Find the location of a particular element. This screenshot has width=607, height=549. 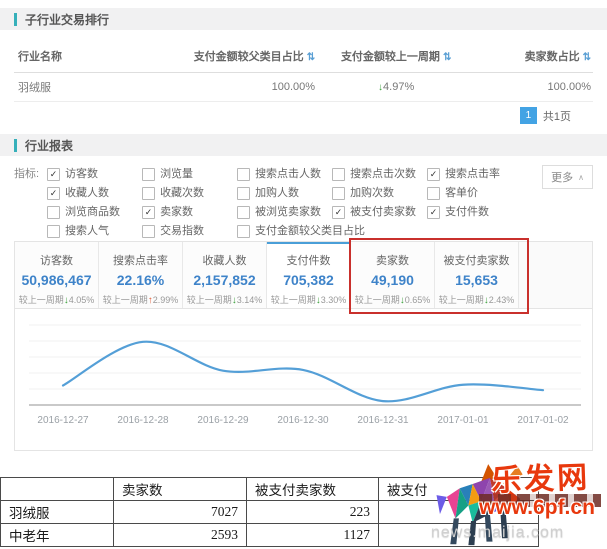

metric-checkbox-label: 支付金额较父类目占比 is located at coordinates (310, 231).